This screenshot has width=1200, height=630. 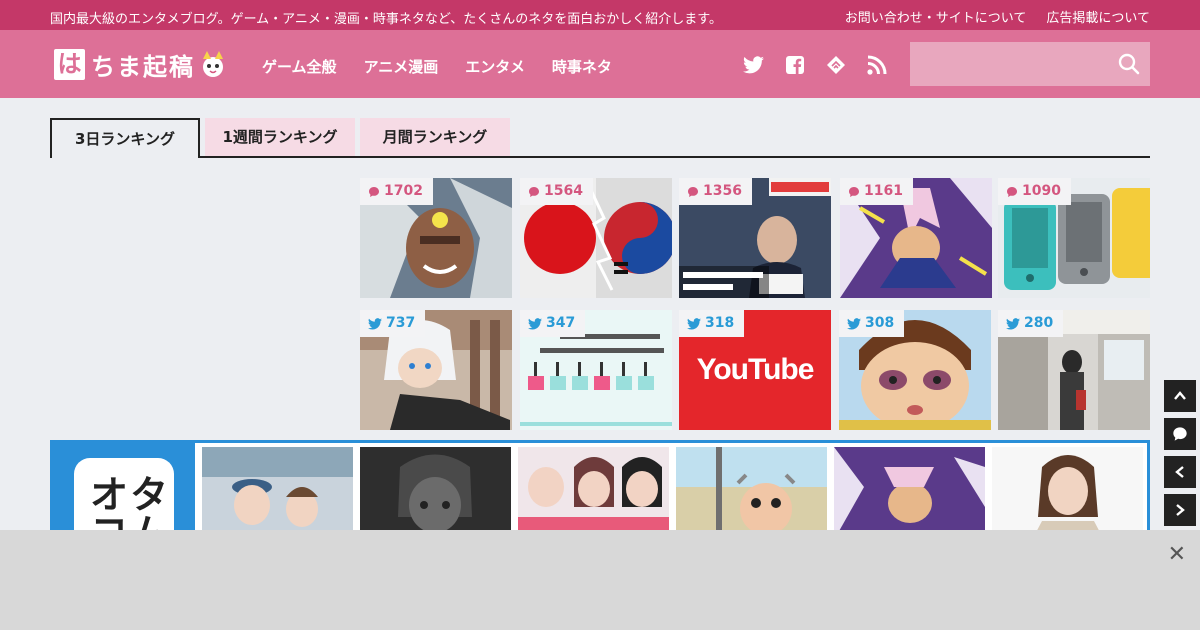 What do you see at coordinates (1074, 370) in the screenshot?
I see `ranking-item: 280` at bounding box center [1074, 370].